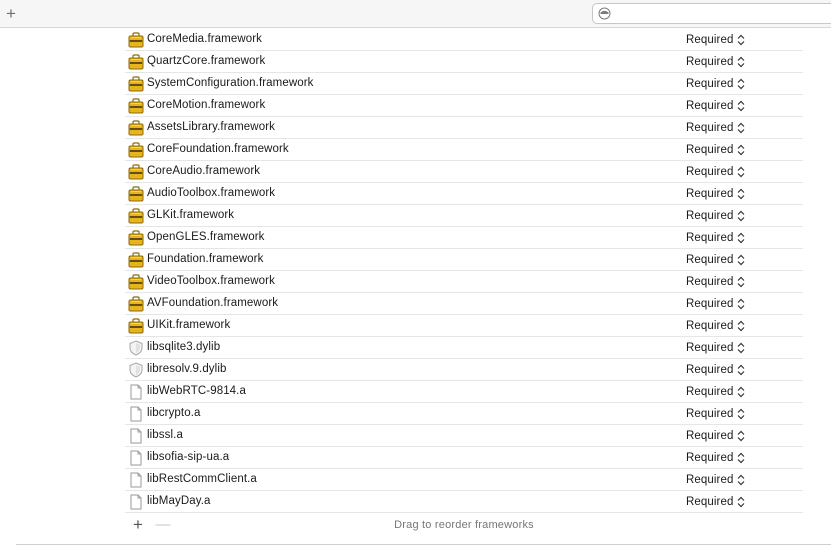 The image size is (831, 545). I want to click on framework-name: CoreAudio.framework, so click(204, 171).